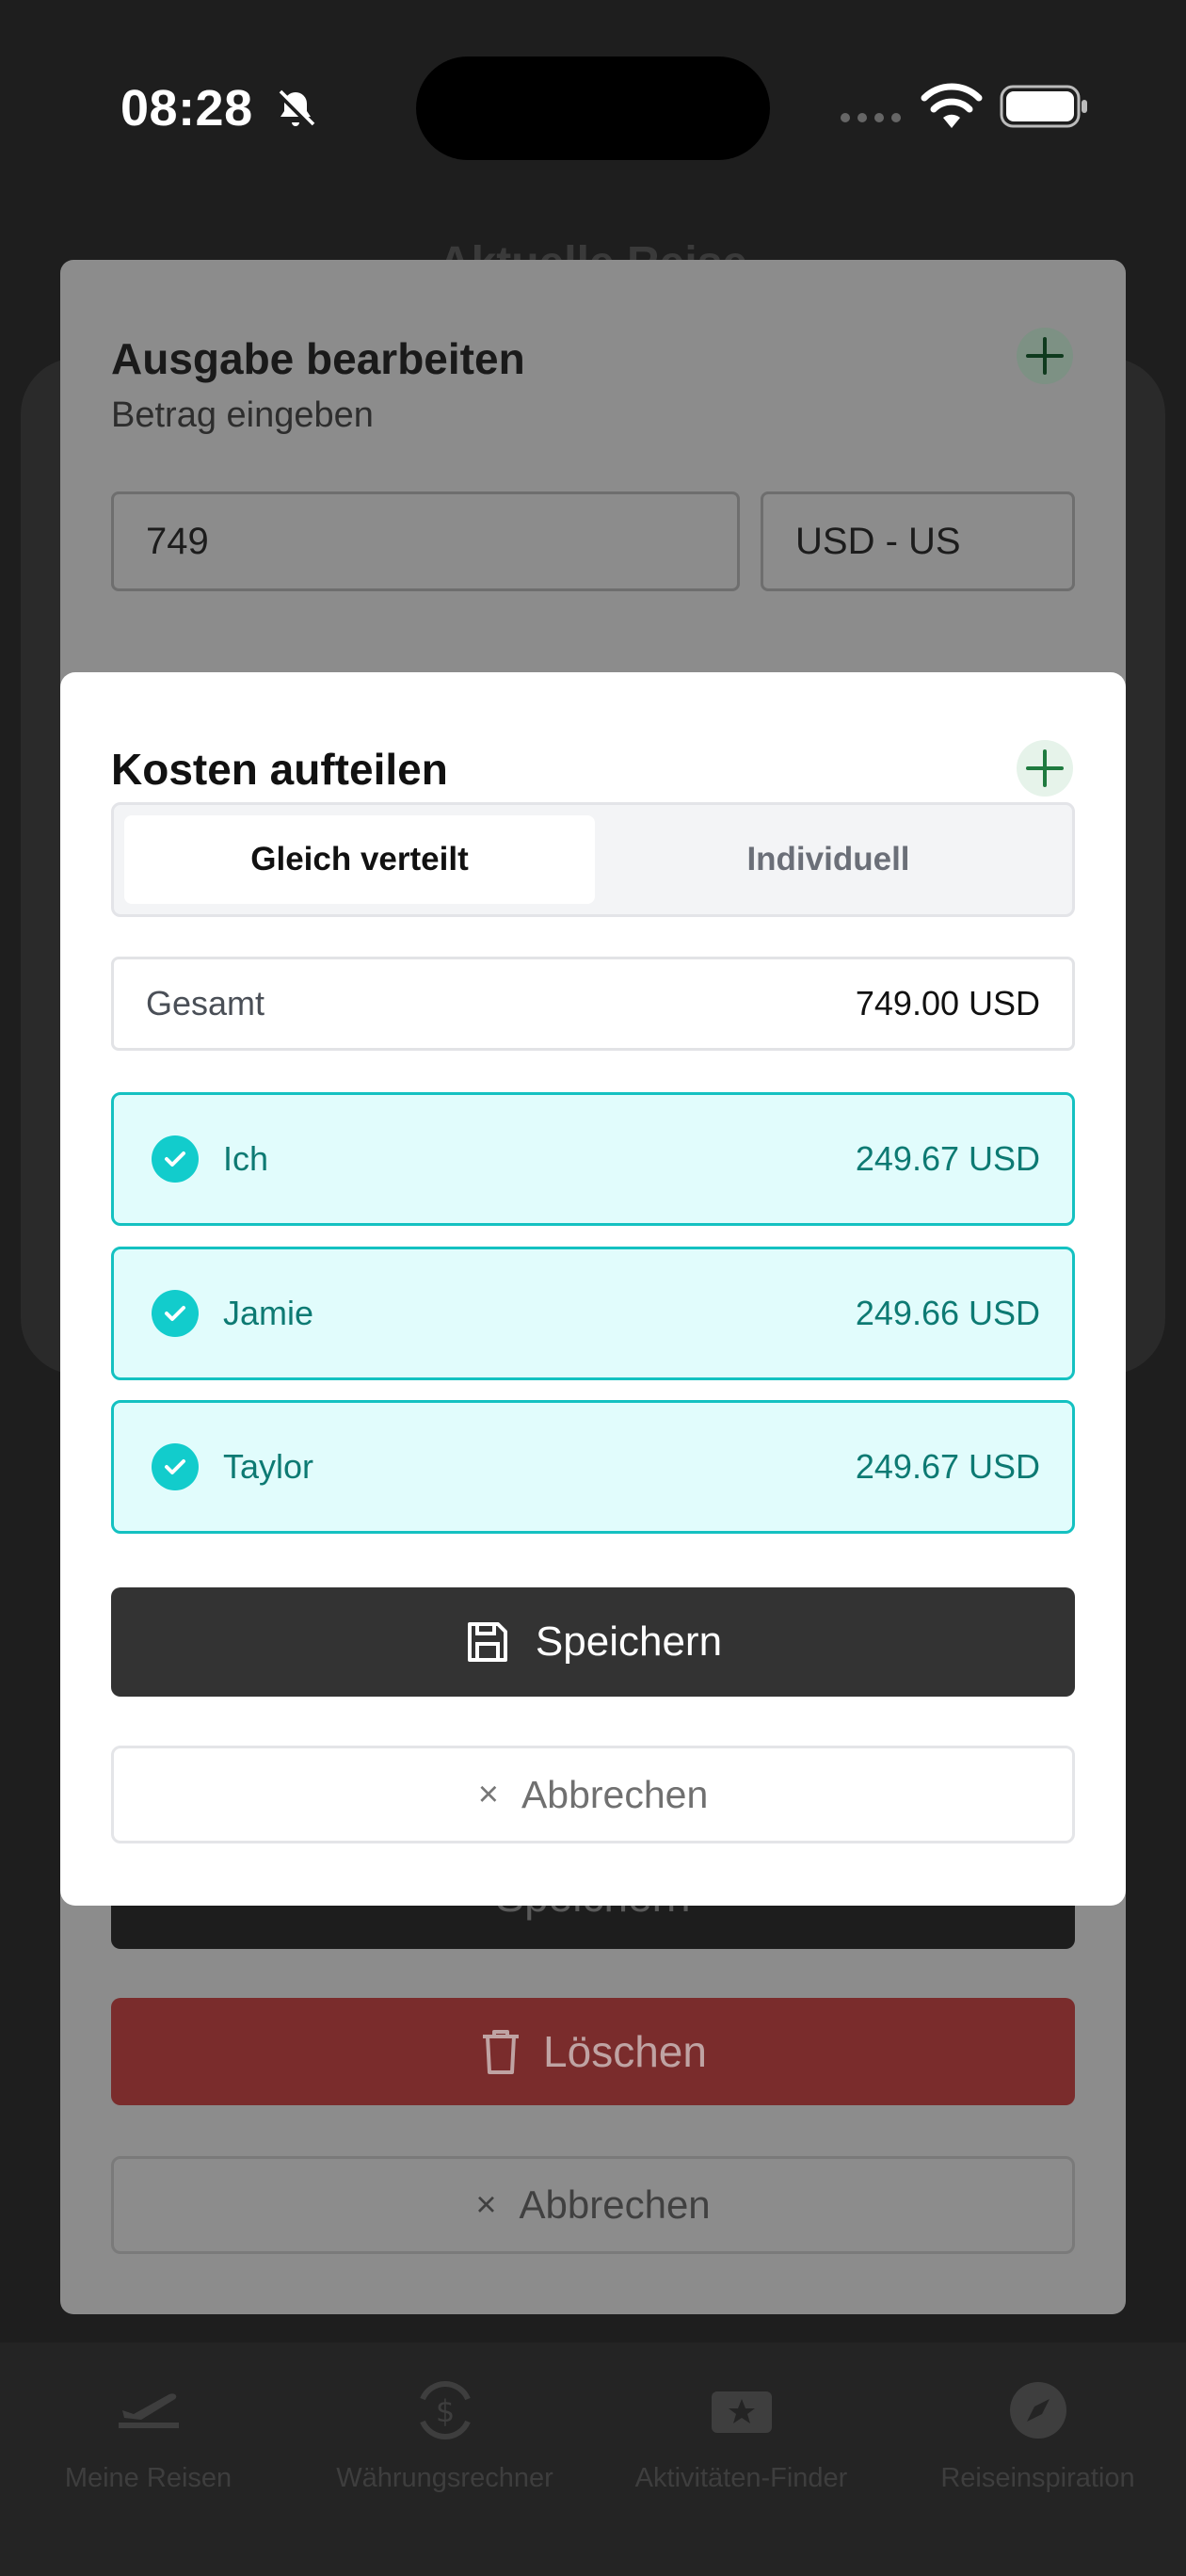  I want to click on nav-item-currency-converter: $ Währungsrechner, so click(444, 2424).